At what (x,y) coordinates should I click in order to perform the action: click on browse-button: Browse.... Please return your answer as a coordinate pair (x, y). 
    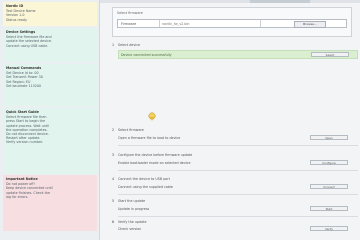
    Looking at the image, I should click on (310, 24).